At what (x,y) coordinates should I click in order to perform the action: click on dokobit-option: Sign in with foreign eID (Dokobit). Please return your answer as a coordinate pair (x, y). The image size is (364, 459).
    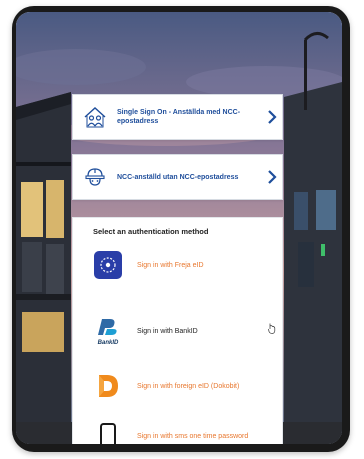
    Looking at the image, I should click on (188, 386).